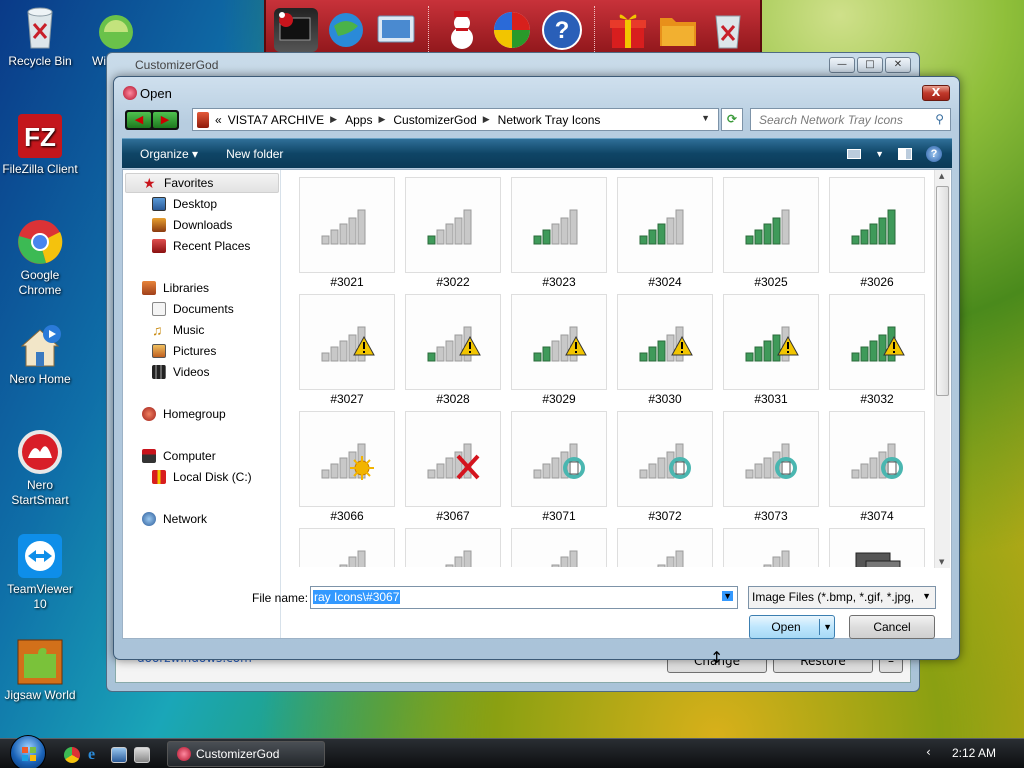  What do you see at coordinates (174, 519) in the screenshot?
I see `nav-item-network: Network` at bounding box center [174, 519].